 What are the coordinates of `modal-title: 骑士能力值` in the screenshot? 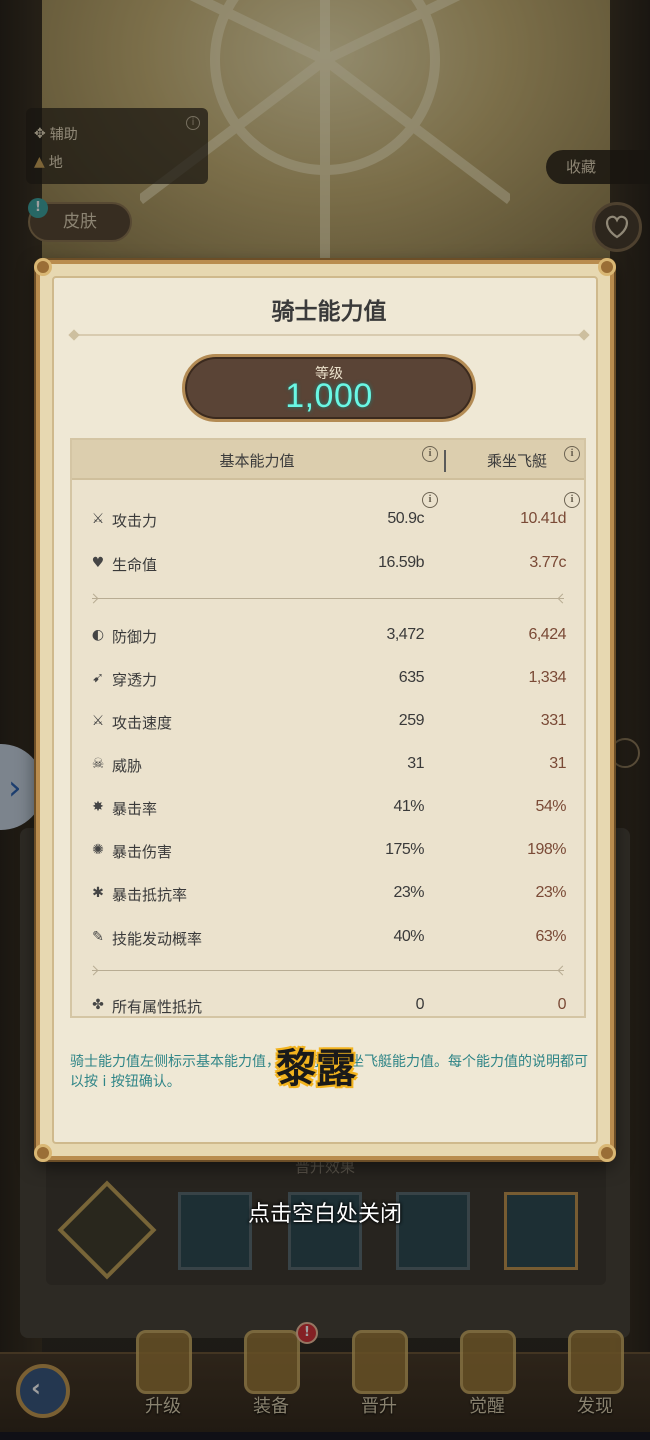 It's located at (329, 312).